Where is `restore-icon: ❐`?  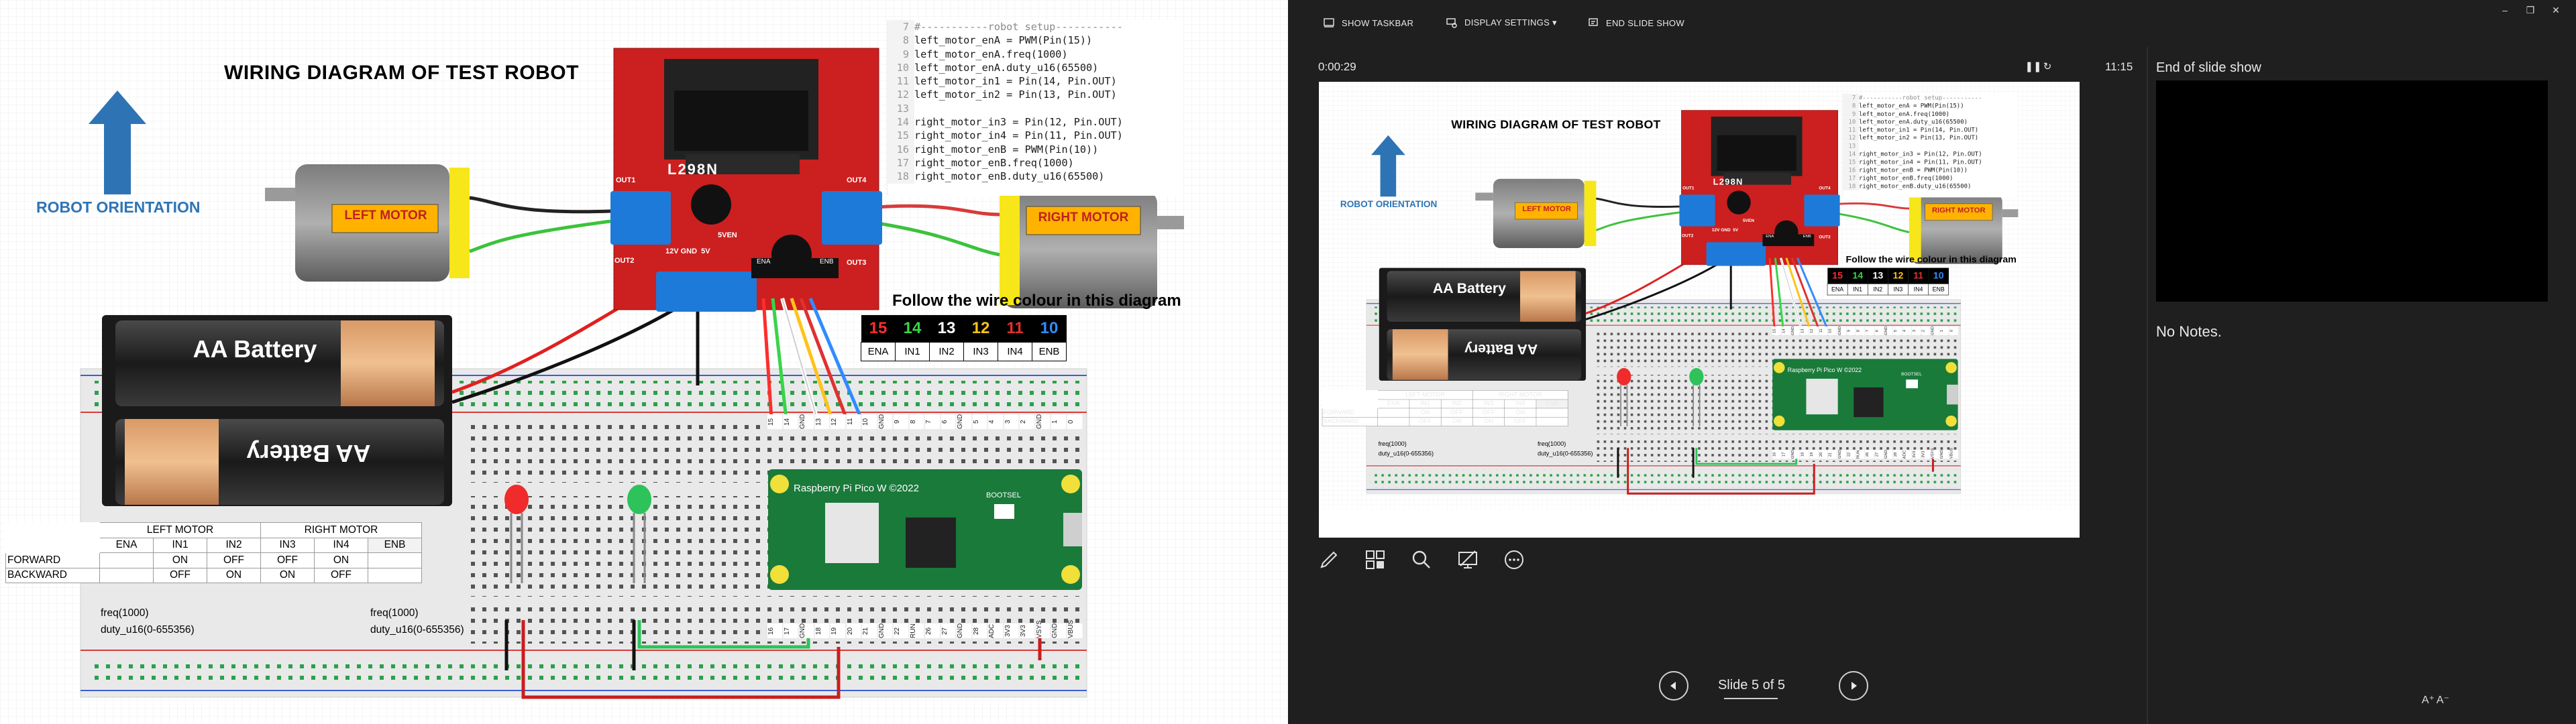
restore-icon: ❐ is located at coordinates (2530, 9).